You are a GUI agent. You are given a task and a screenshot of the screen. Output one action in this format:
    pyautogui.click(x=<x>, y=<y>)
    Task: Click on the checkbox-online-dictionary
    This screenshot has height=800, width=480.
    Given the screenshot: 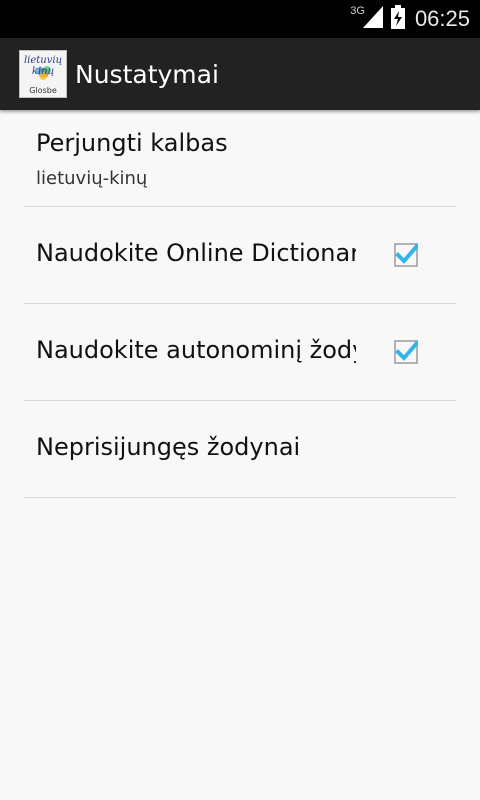 What is the action you would take?
    pyautogui.click(x=407, y=255)
    